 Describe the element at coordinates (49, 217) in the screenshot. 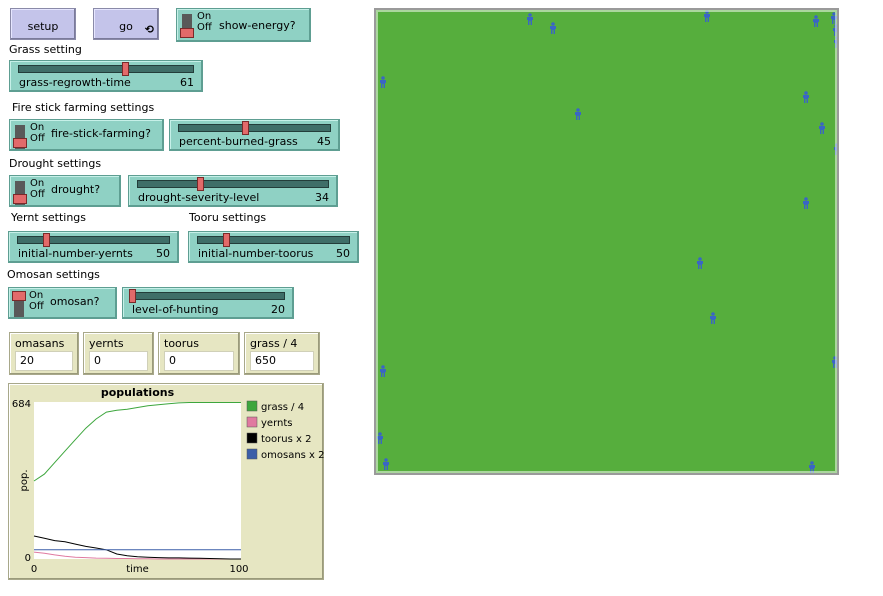

I see `note-yernt: Yernt settings` at that location.